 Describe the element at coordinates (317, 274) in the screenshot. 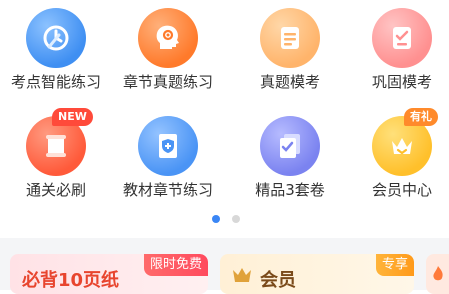

I see `promo-card-member: 会员 专享` at that location.